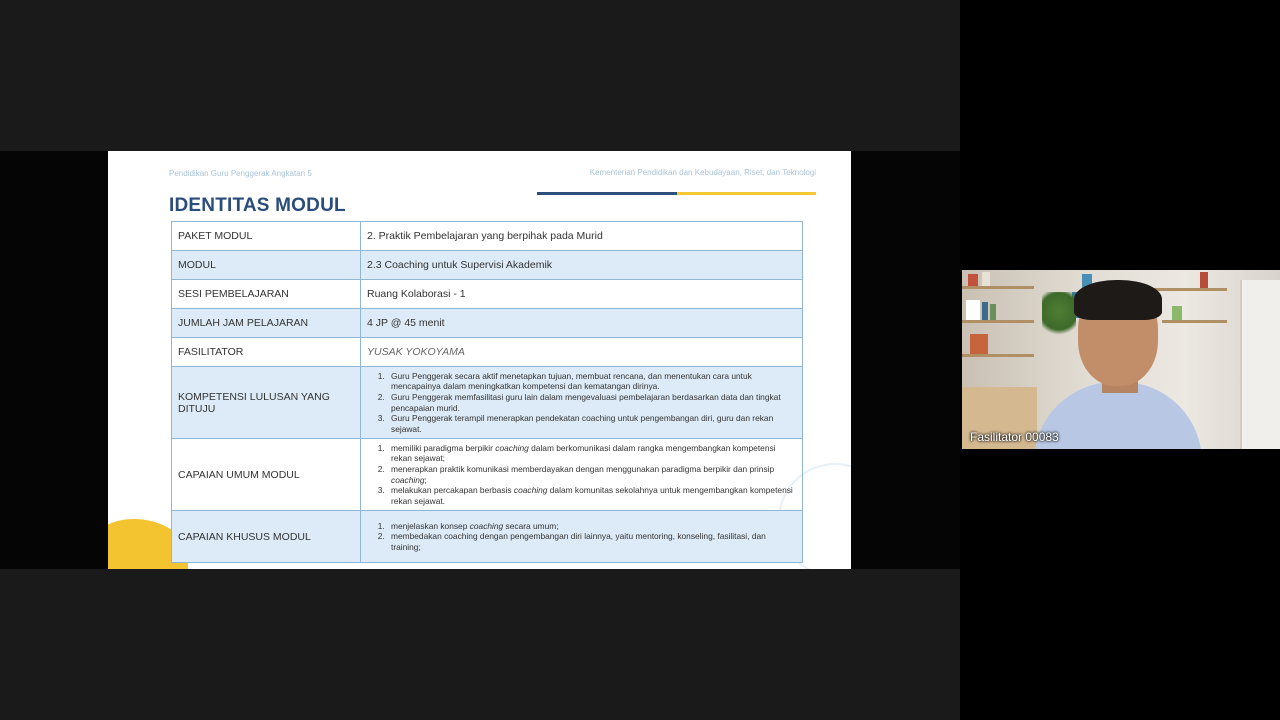 Image resolution: width=1280 pixels, height=720 pixels. I want to click on table-row: SESI PEMBELAJARAN Ruang Kolaborasi - 1, so click(487, 294).